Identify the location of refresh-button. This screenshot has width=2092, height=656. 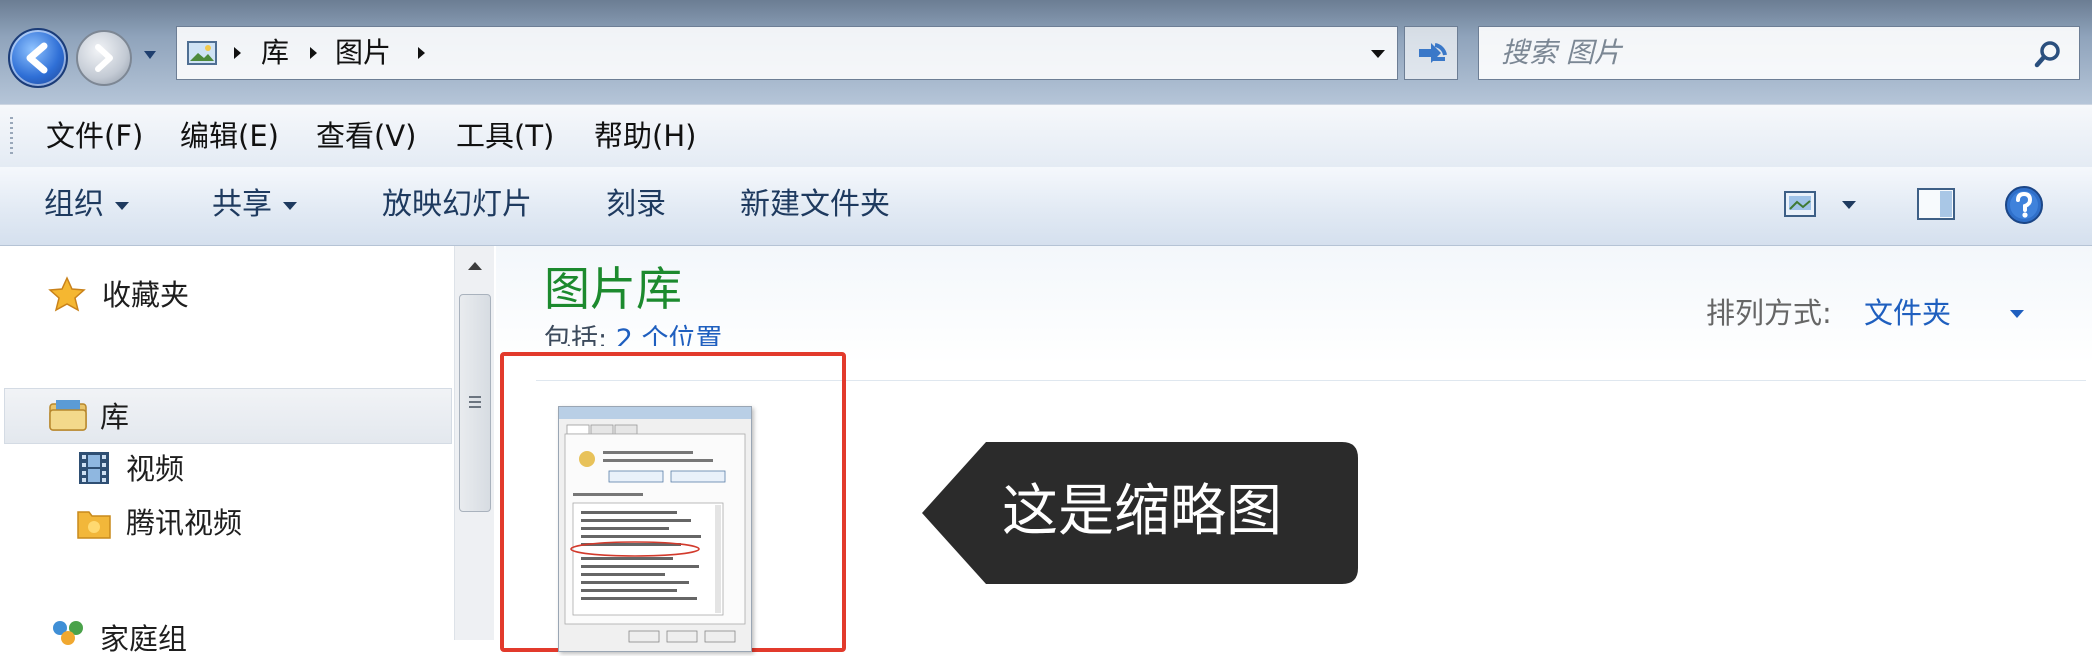
(1431, 53).